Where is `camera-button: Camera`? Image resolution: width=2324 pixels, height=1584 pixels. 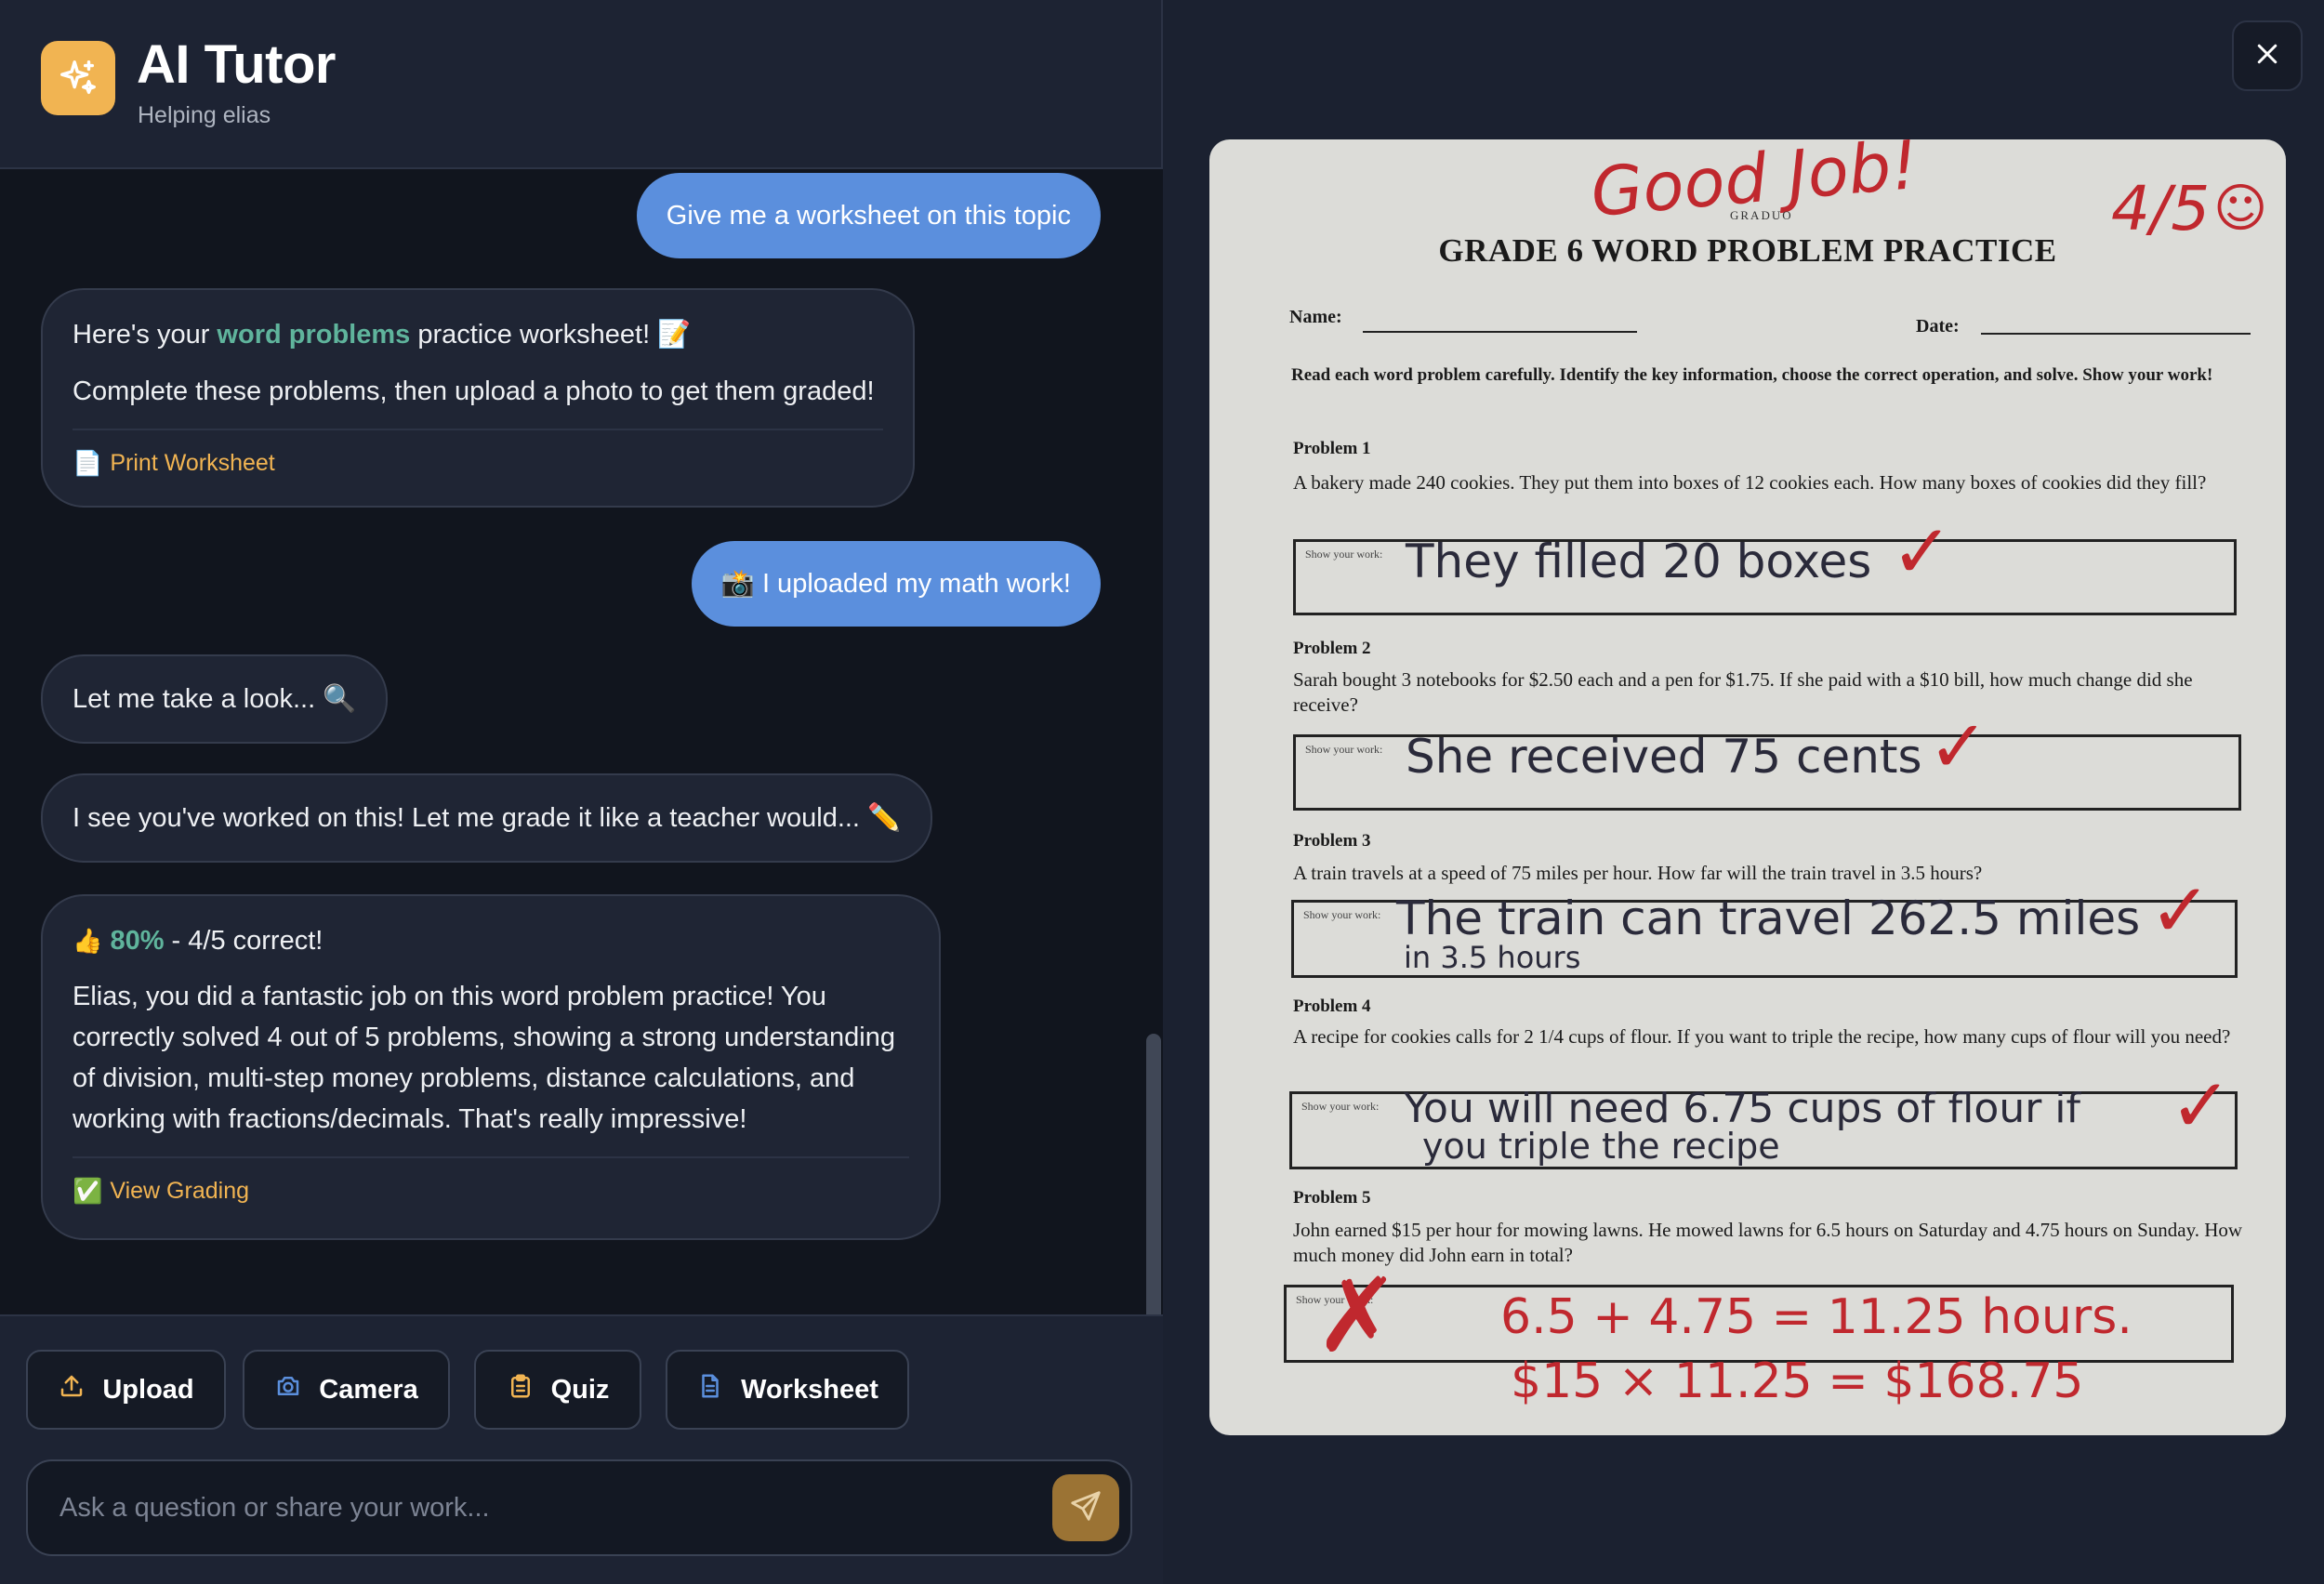 camera-button: Camera is located at coordinates (346, 1390).